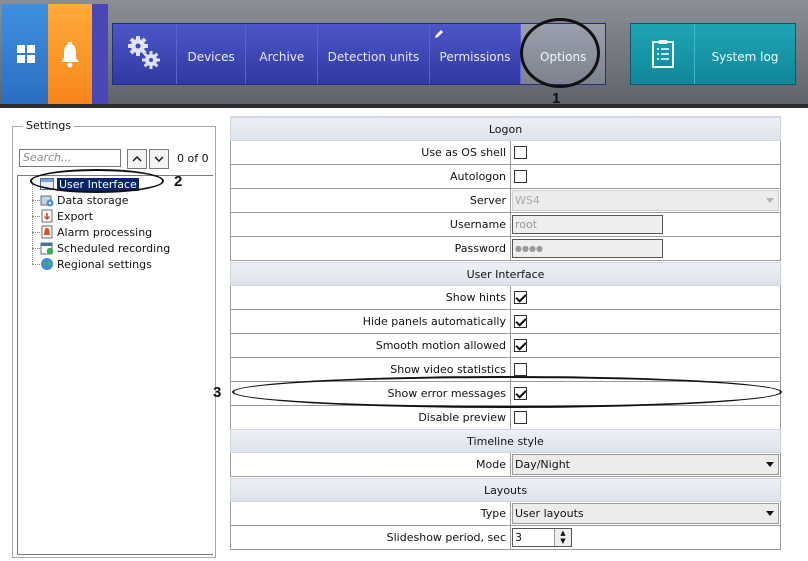  Describe the element at coordinates (371, 537) in the screenshot. I see `row-label: Slideshow period, sec` at that location.